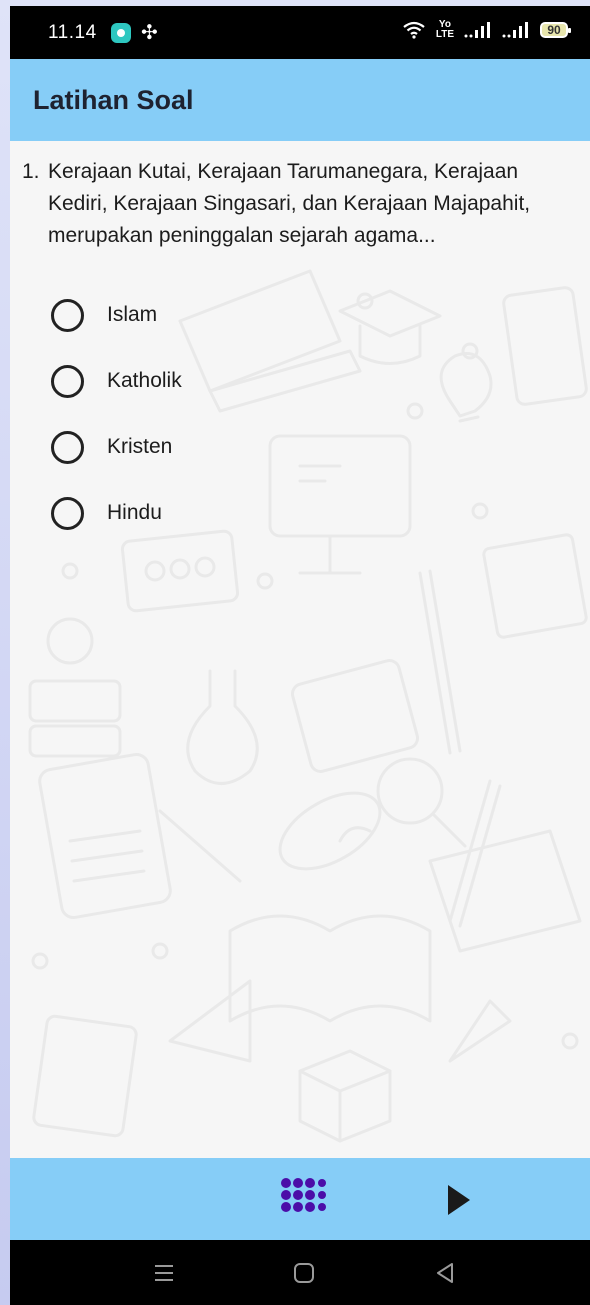  I want to click on option-islam: Islam, so click(201, 315).